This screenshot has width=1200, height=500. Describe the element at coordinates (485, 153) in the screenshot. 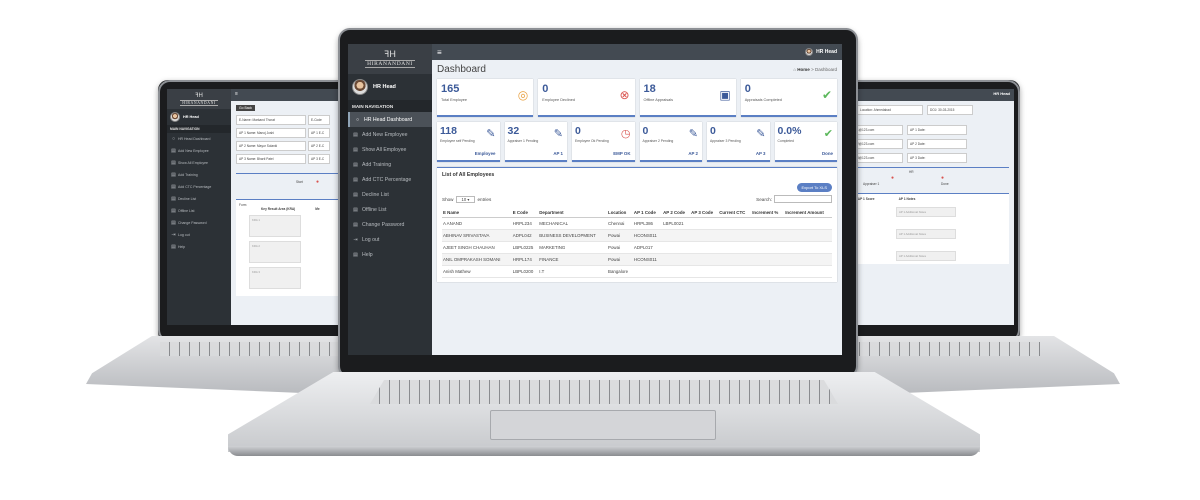

I see `employee-link: Employee` at that location.